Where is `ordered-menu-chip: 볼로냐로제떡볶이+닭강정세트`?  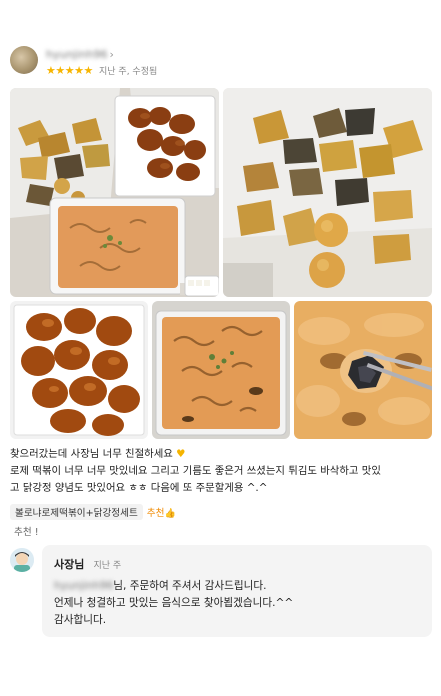
ordered-menu-chip: 볼로냐로제떡볶이+닭강정세트 is located at coordinates (76, 512).